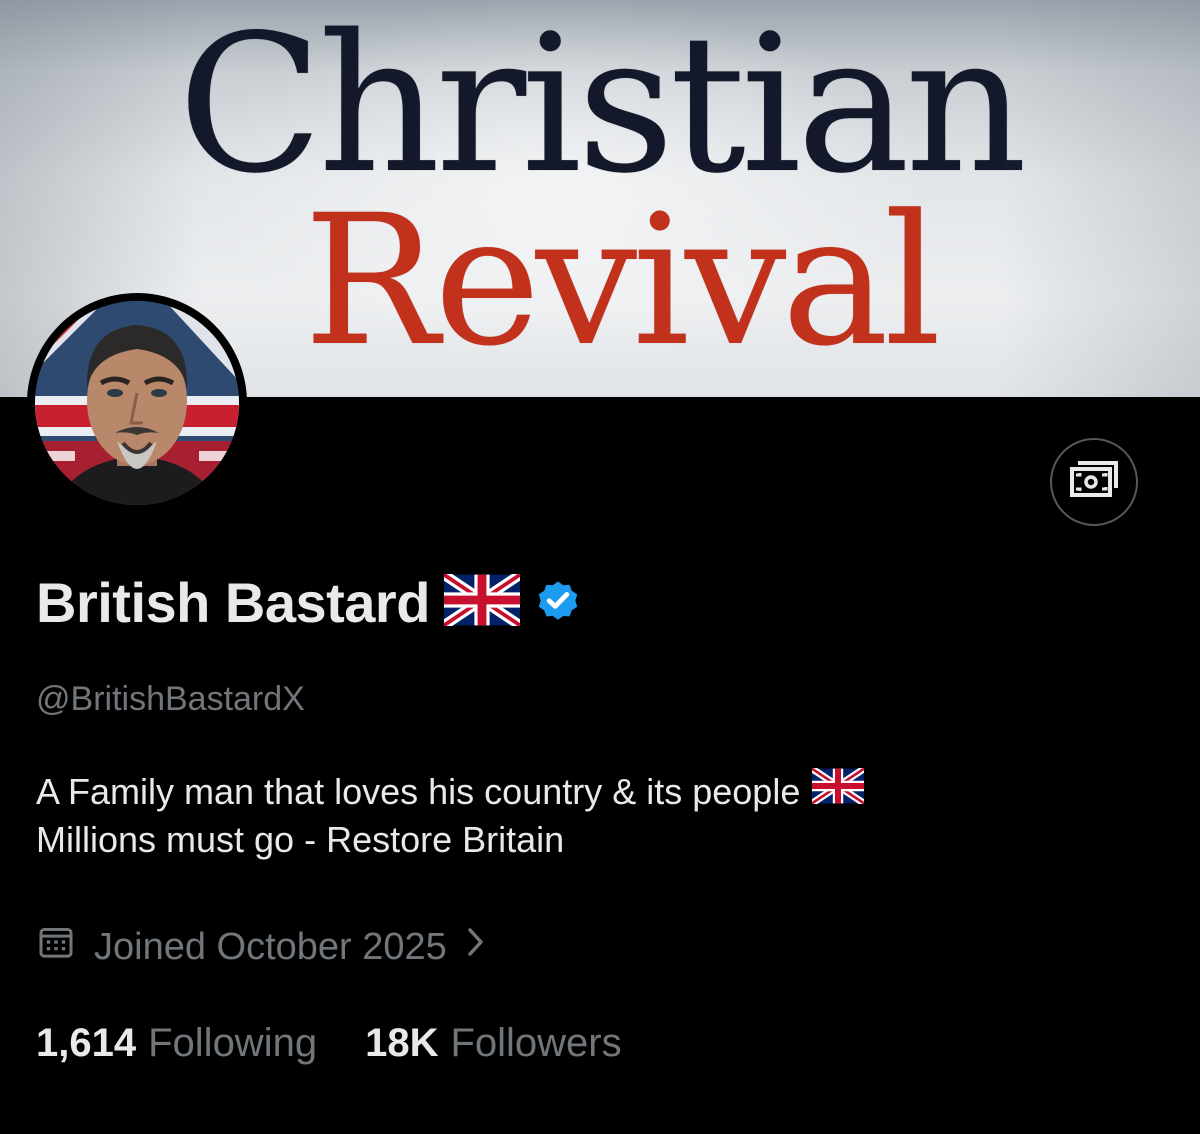 The width and height of the screenshot is (1200, 1134). I want to click on display-name: British Bastard, so click(233, 602).